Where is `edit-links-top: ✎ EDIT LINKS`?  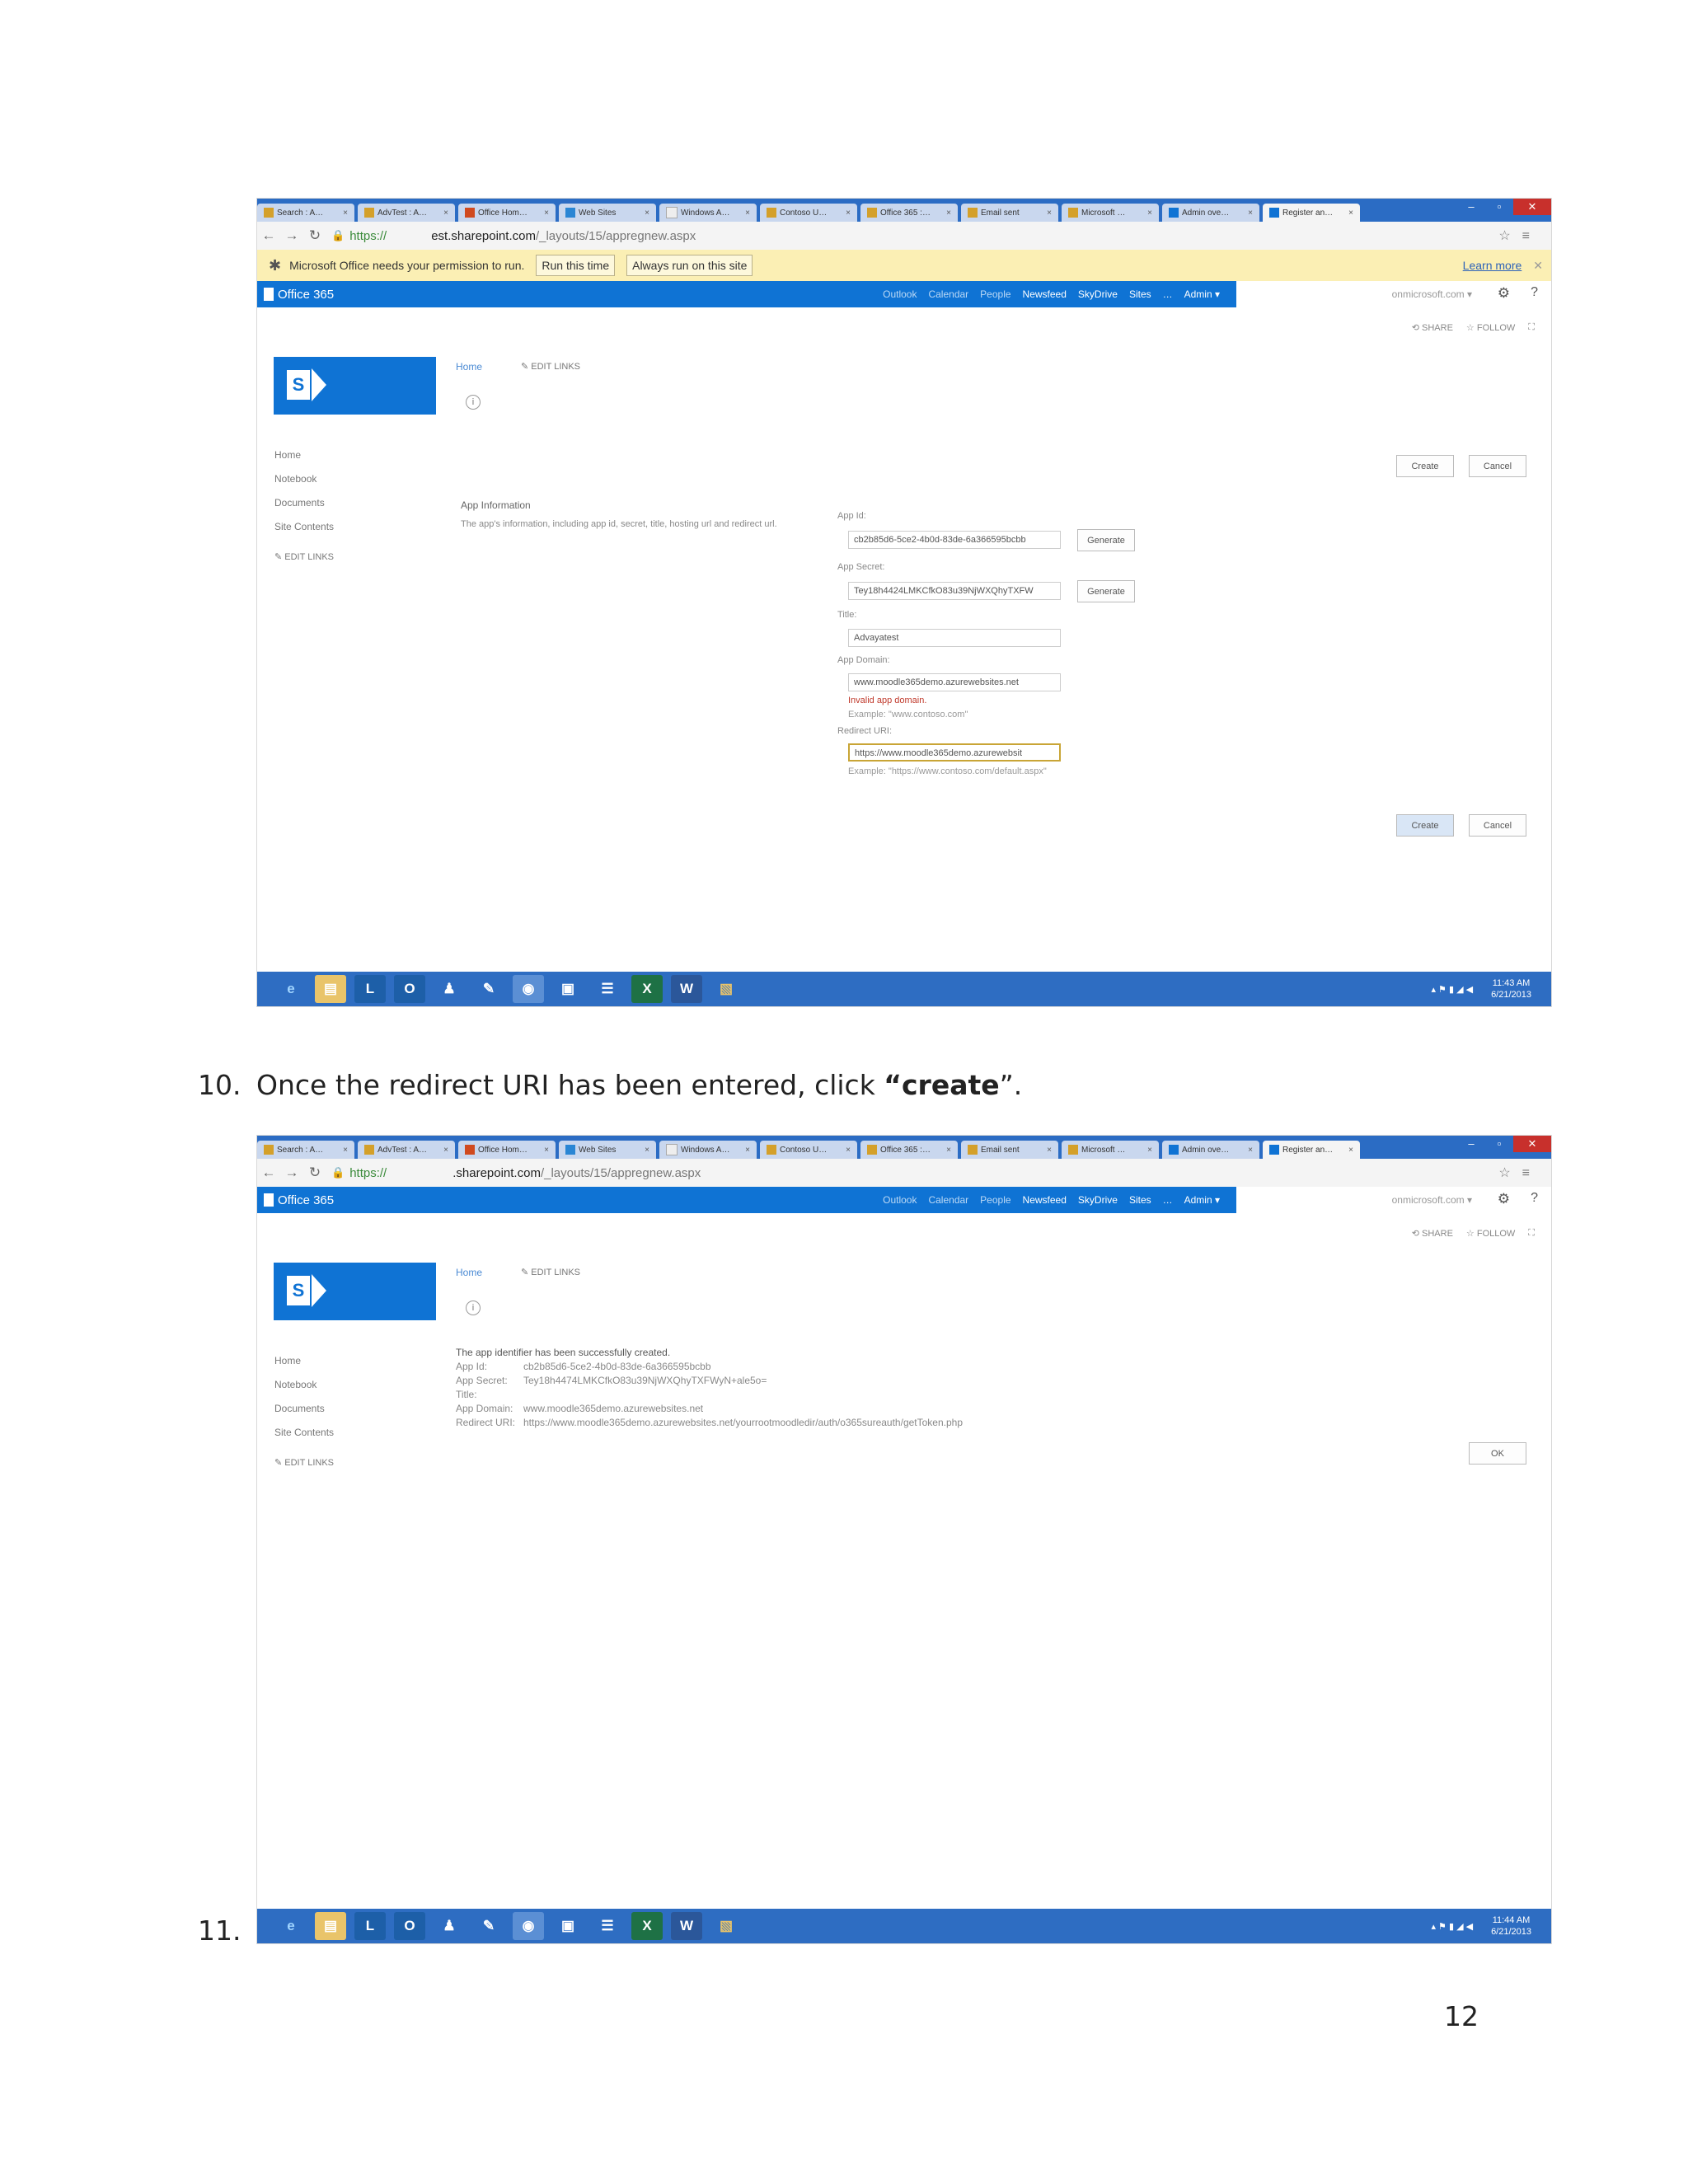
edit-links-top: ✎ EDIT LINKS is located at coordinates (550, 1272).